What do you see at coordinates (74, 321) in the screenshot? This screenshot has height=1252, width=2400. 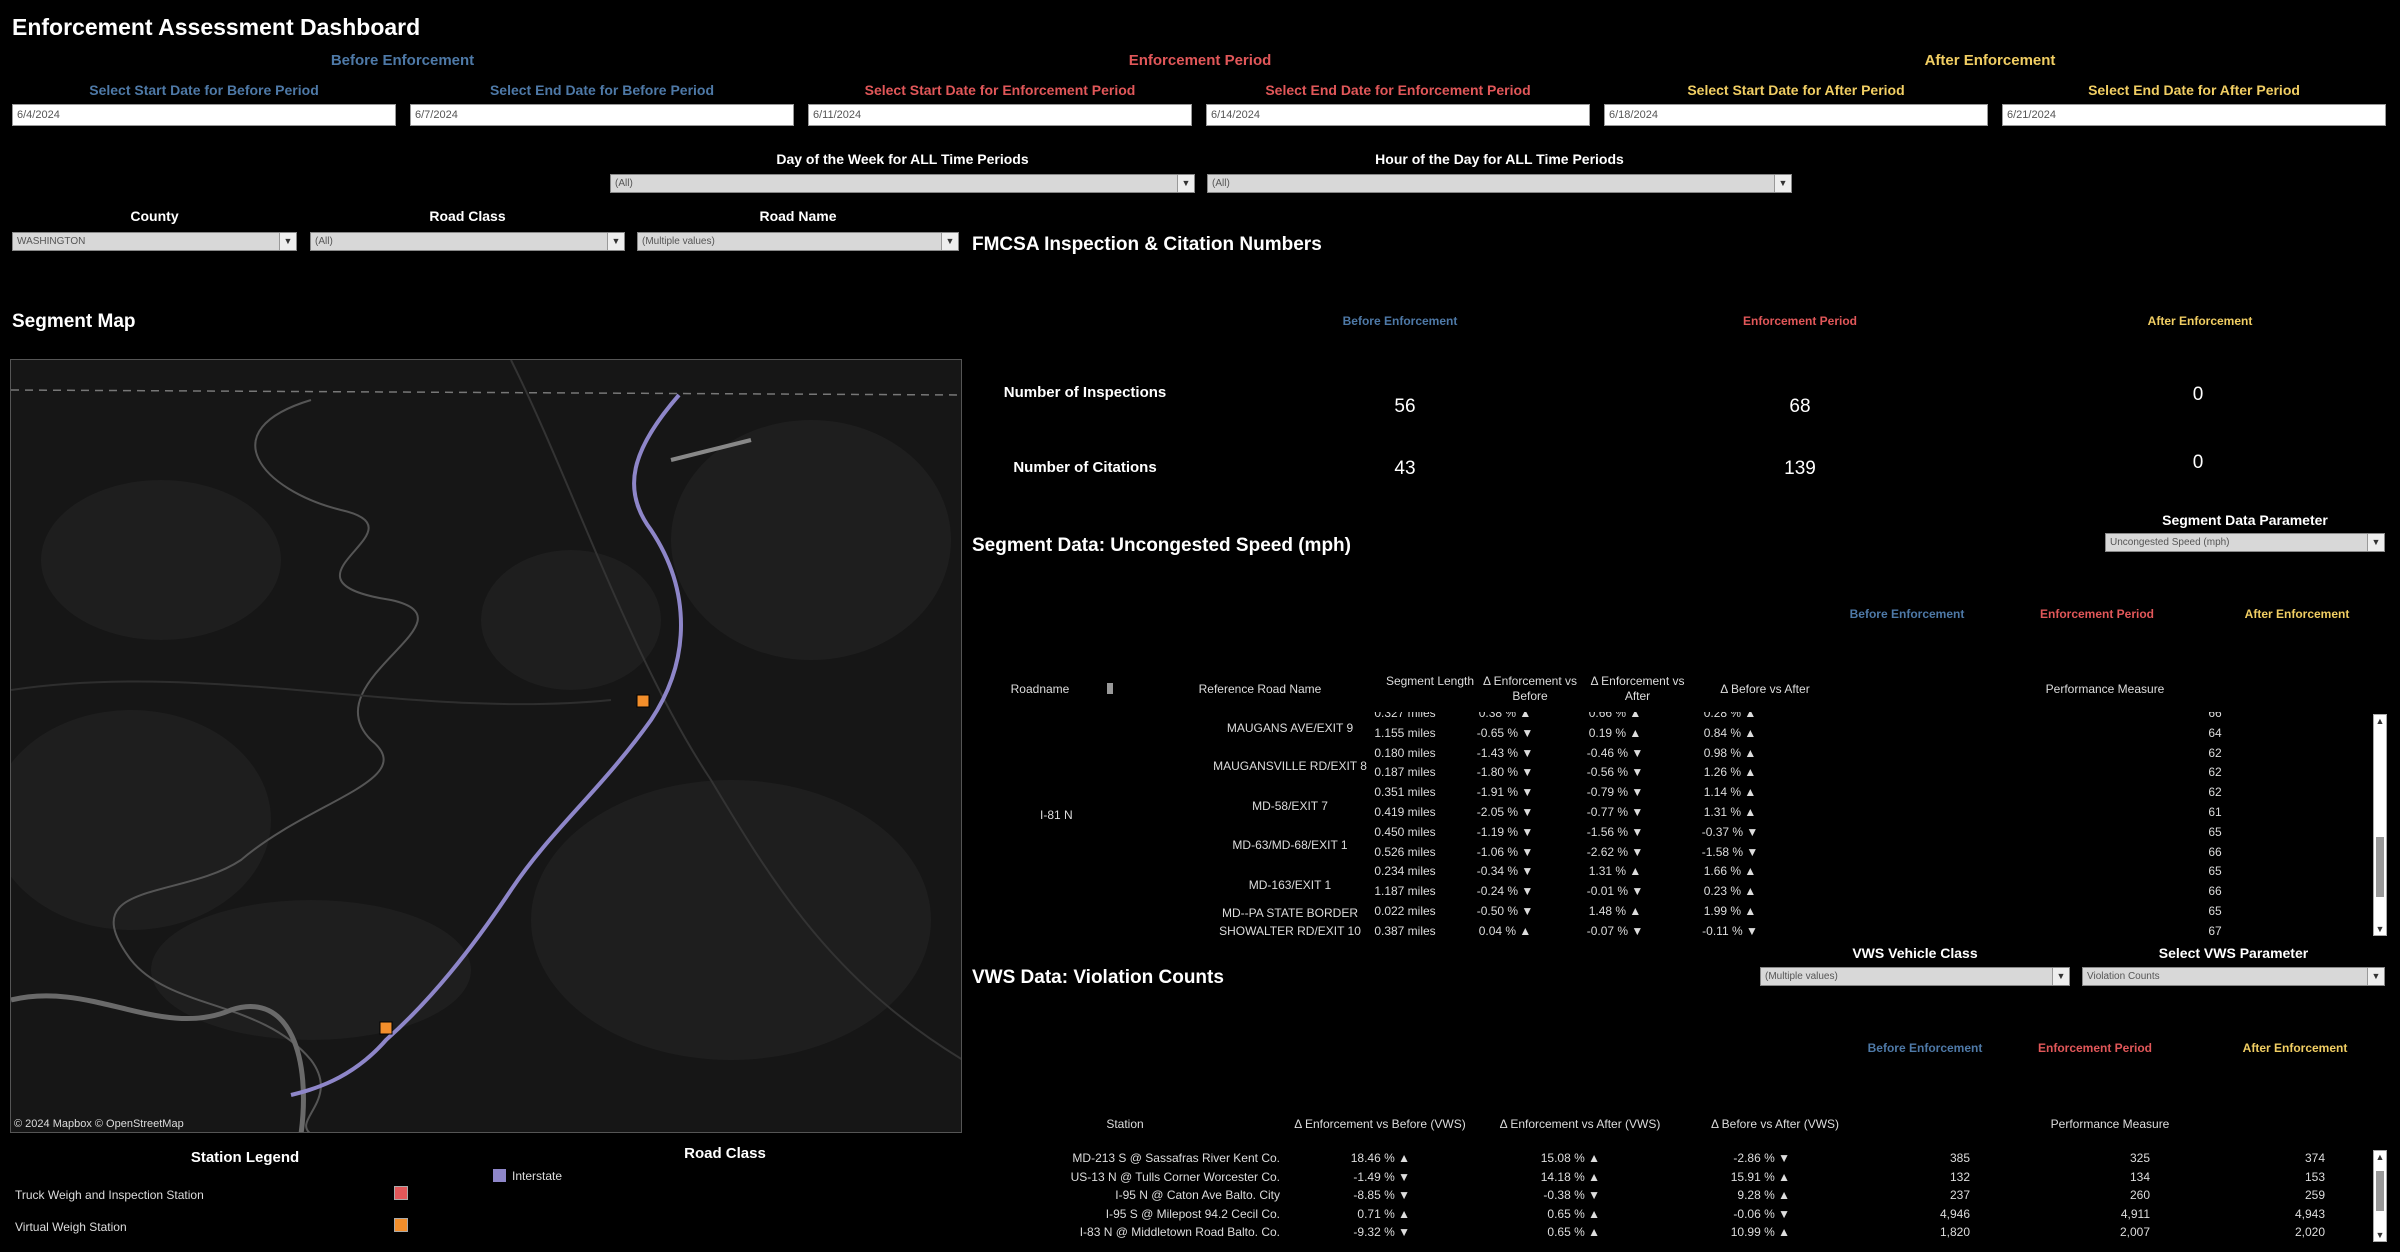 I see `segment-map-title: Segment Map` at bounding box center [74, 321].